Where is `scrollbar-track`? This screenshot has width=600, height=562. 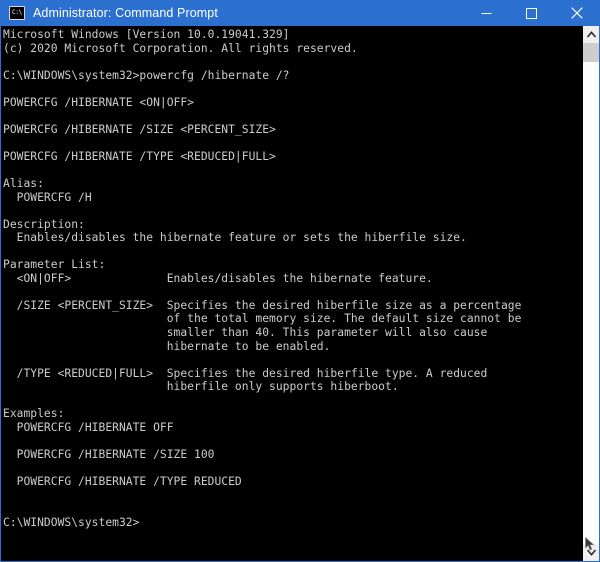 scrollbar-track is located at coordinates (591, 293).